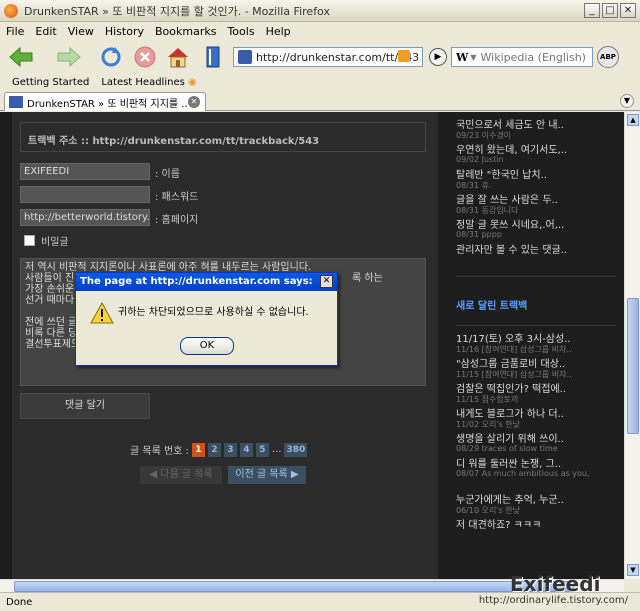 The image size is (640, 611). Describe the element at coordinates (246, 449) in the screenshot. I see `page-link-4: 4` at that location.